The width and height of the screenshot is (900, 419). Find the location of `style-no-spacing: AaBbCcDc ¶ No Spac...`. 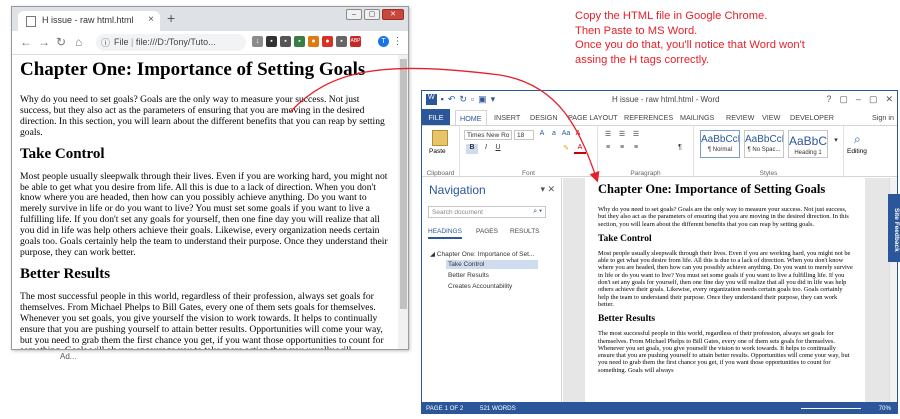

style-no-spacing: AaBbCcDc ¶ No Spac... is located at coordinates (764, 144).